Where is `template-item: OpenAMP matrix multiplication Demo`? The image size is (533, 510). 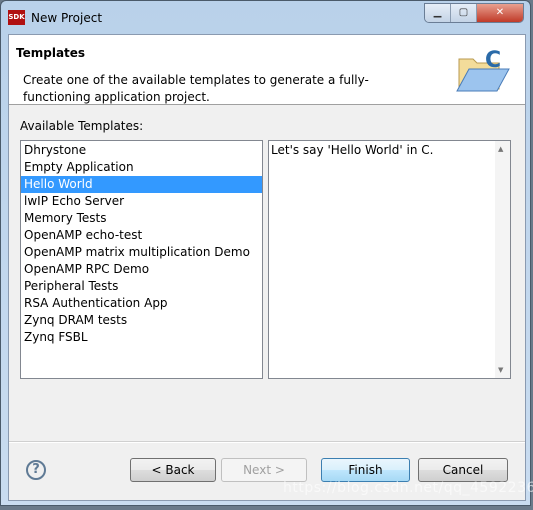 template-item: OpenAMP matrix multiplication Demo is located at coordinates (141, 252).